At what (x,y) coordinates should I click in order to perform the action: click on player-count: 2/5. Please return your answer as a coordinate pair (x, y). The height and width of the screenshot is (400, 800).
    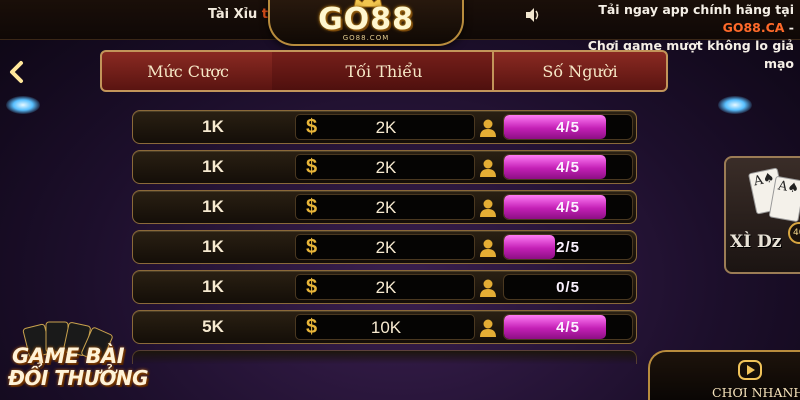
    Looking at the image, I should click on (568, 247).